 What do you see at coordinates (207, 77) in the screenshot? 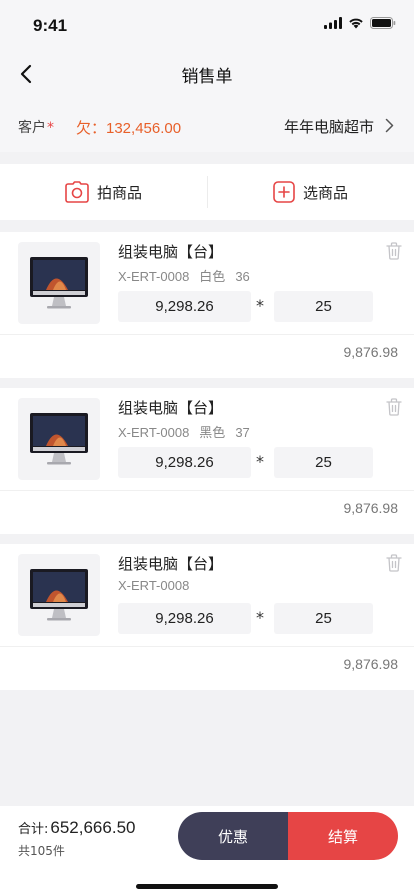
I see `page-title: 销售单` at bounding box center [207, 77].